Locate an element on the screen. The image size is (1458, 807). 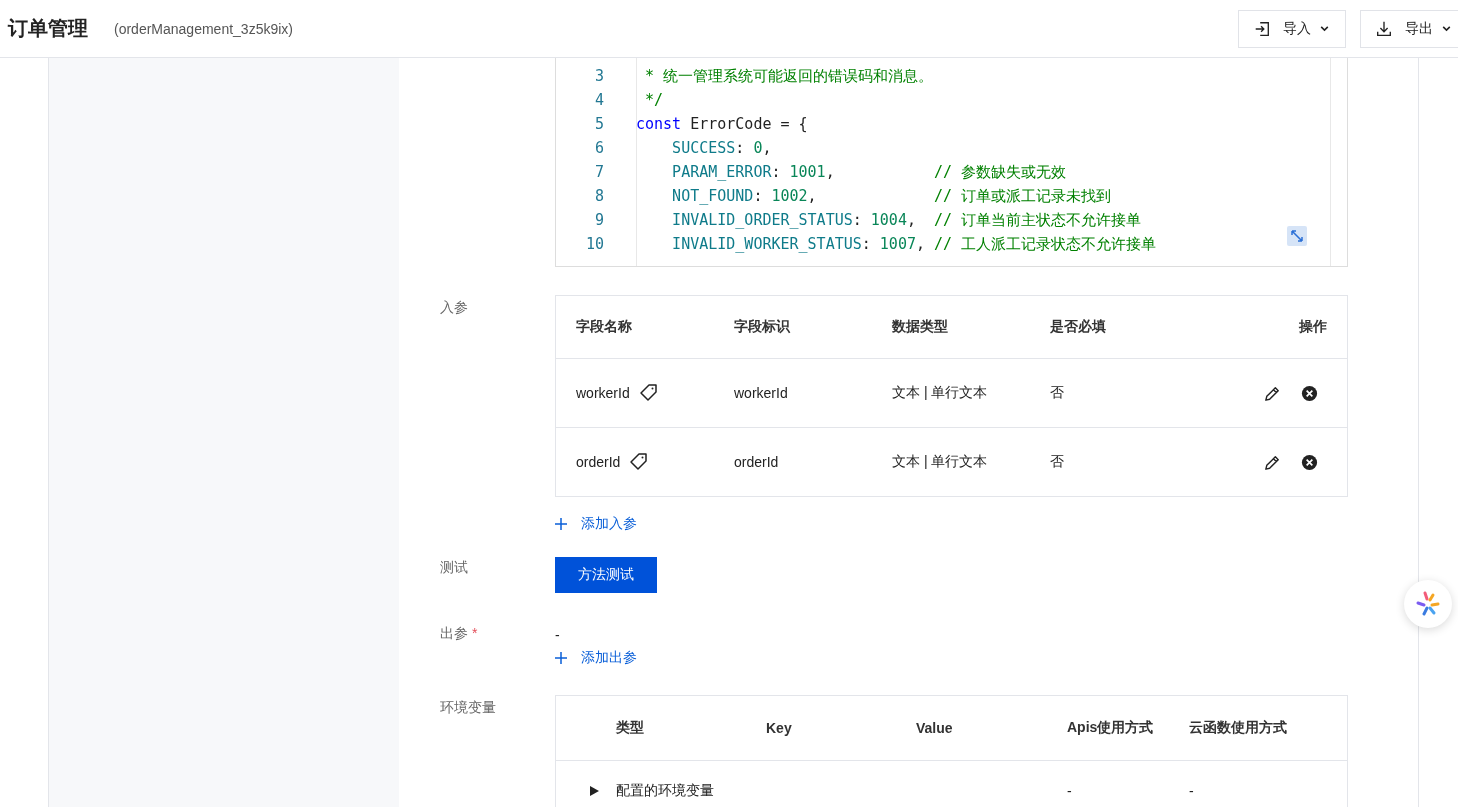
table-cell: workerId is located at coordinates (603, 393).